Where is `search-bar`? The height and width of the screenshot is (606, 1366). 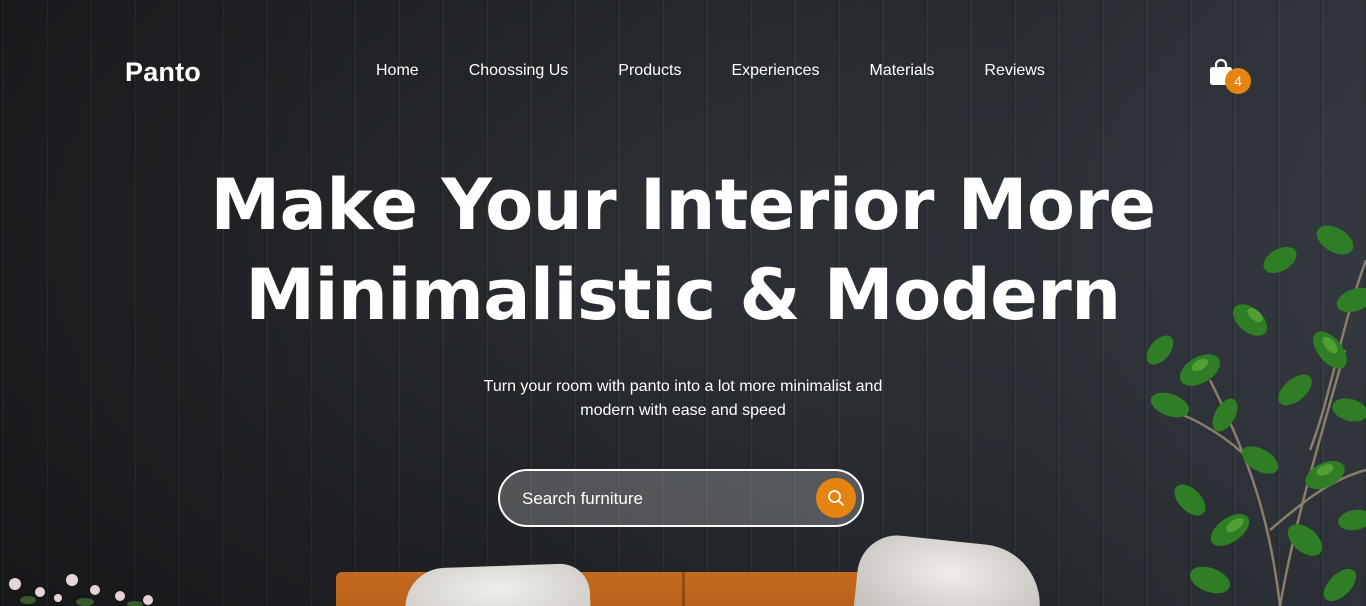 search-bar is located at coordinates (681, 498).